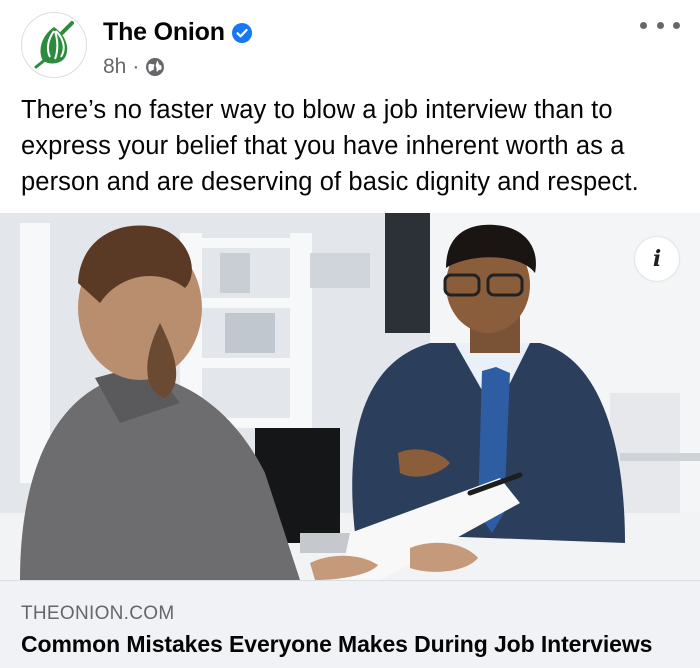  I want to click on onion-logo-icon, so click(54, 45).